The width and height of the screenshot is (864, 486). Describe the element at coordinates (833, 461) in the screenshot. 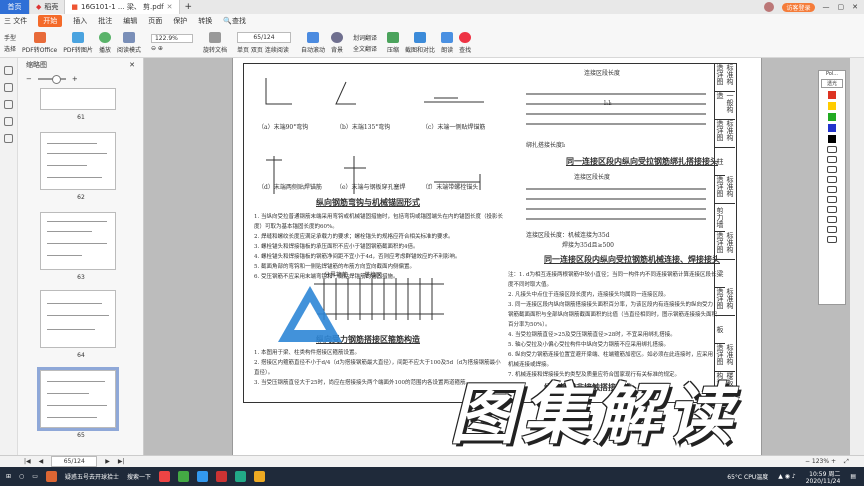

I see `zoom-in-icon: +` at that location.